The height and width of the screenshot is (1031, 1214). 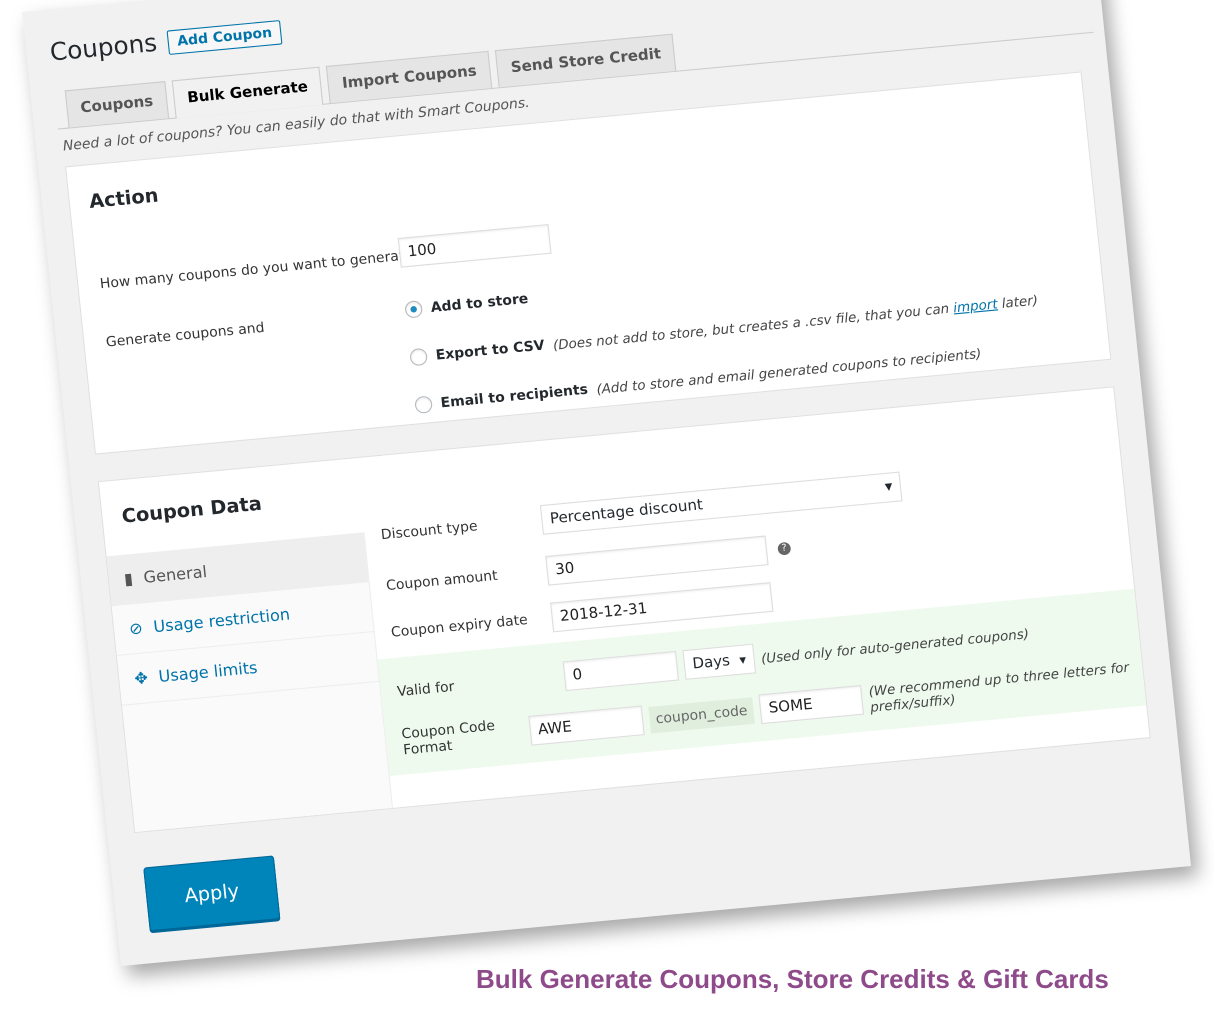 What do you see at coordinates (711, 662) in the screenshot?
I see `select-value: Days` at bounding box center [711, 662].